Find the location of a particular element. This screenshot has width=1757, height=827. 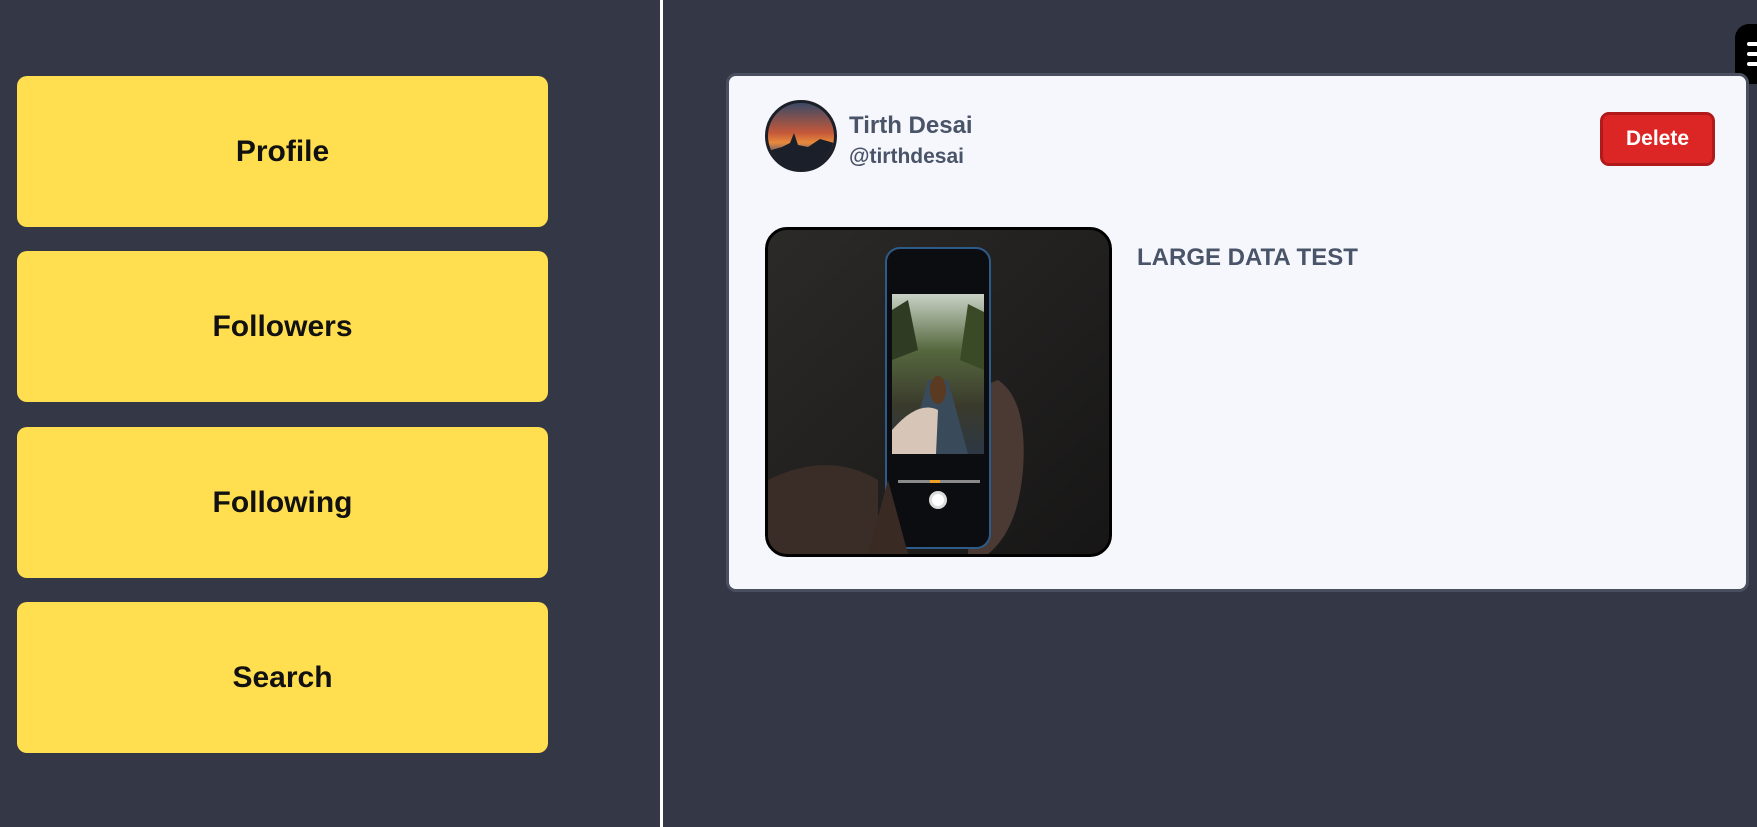

sidebar-item-label: Search is located at coordinates (282, 677).